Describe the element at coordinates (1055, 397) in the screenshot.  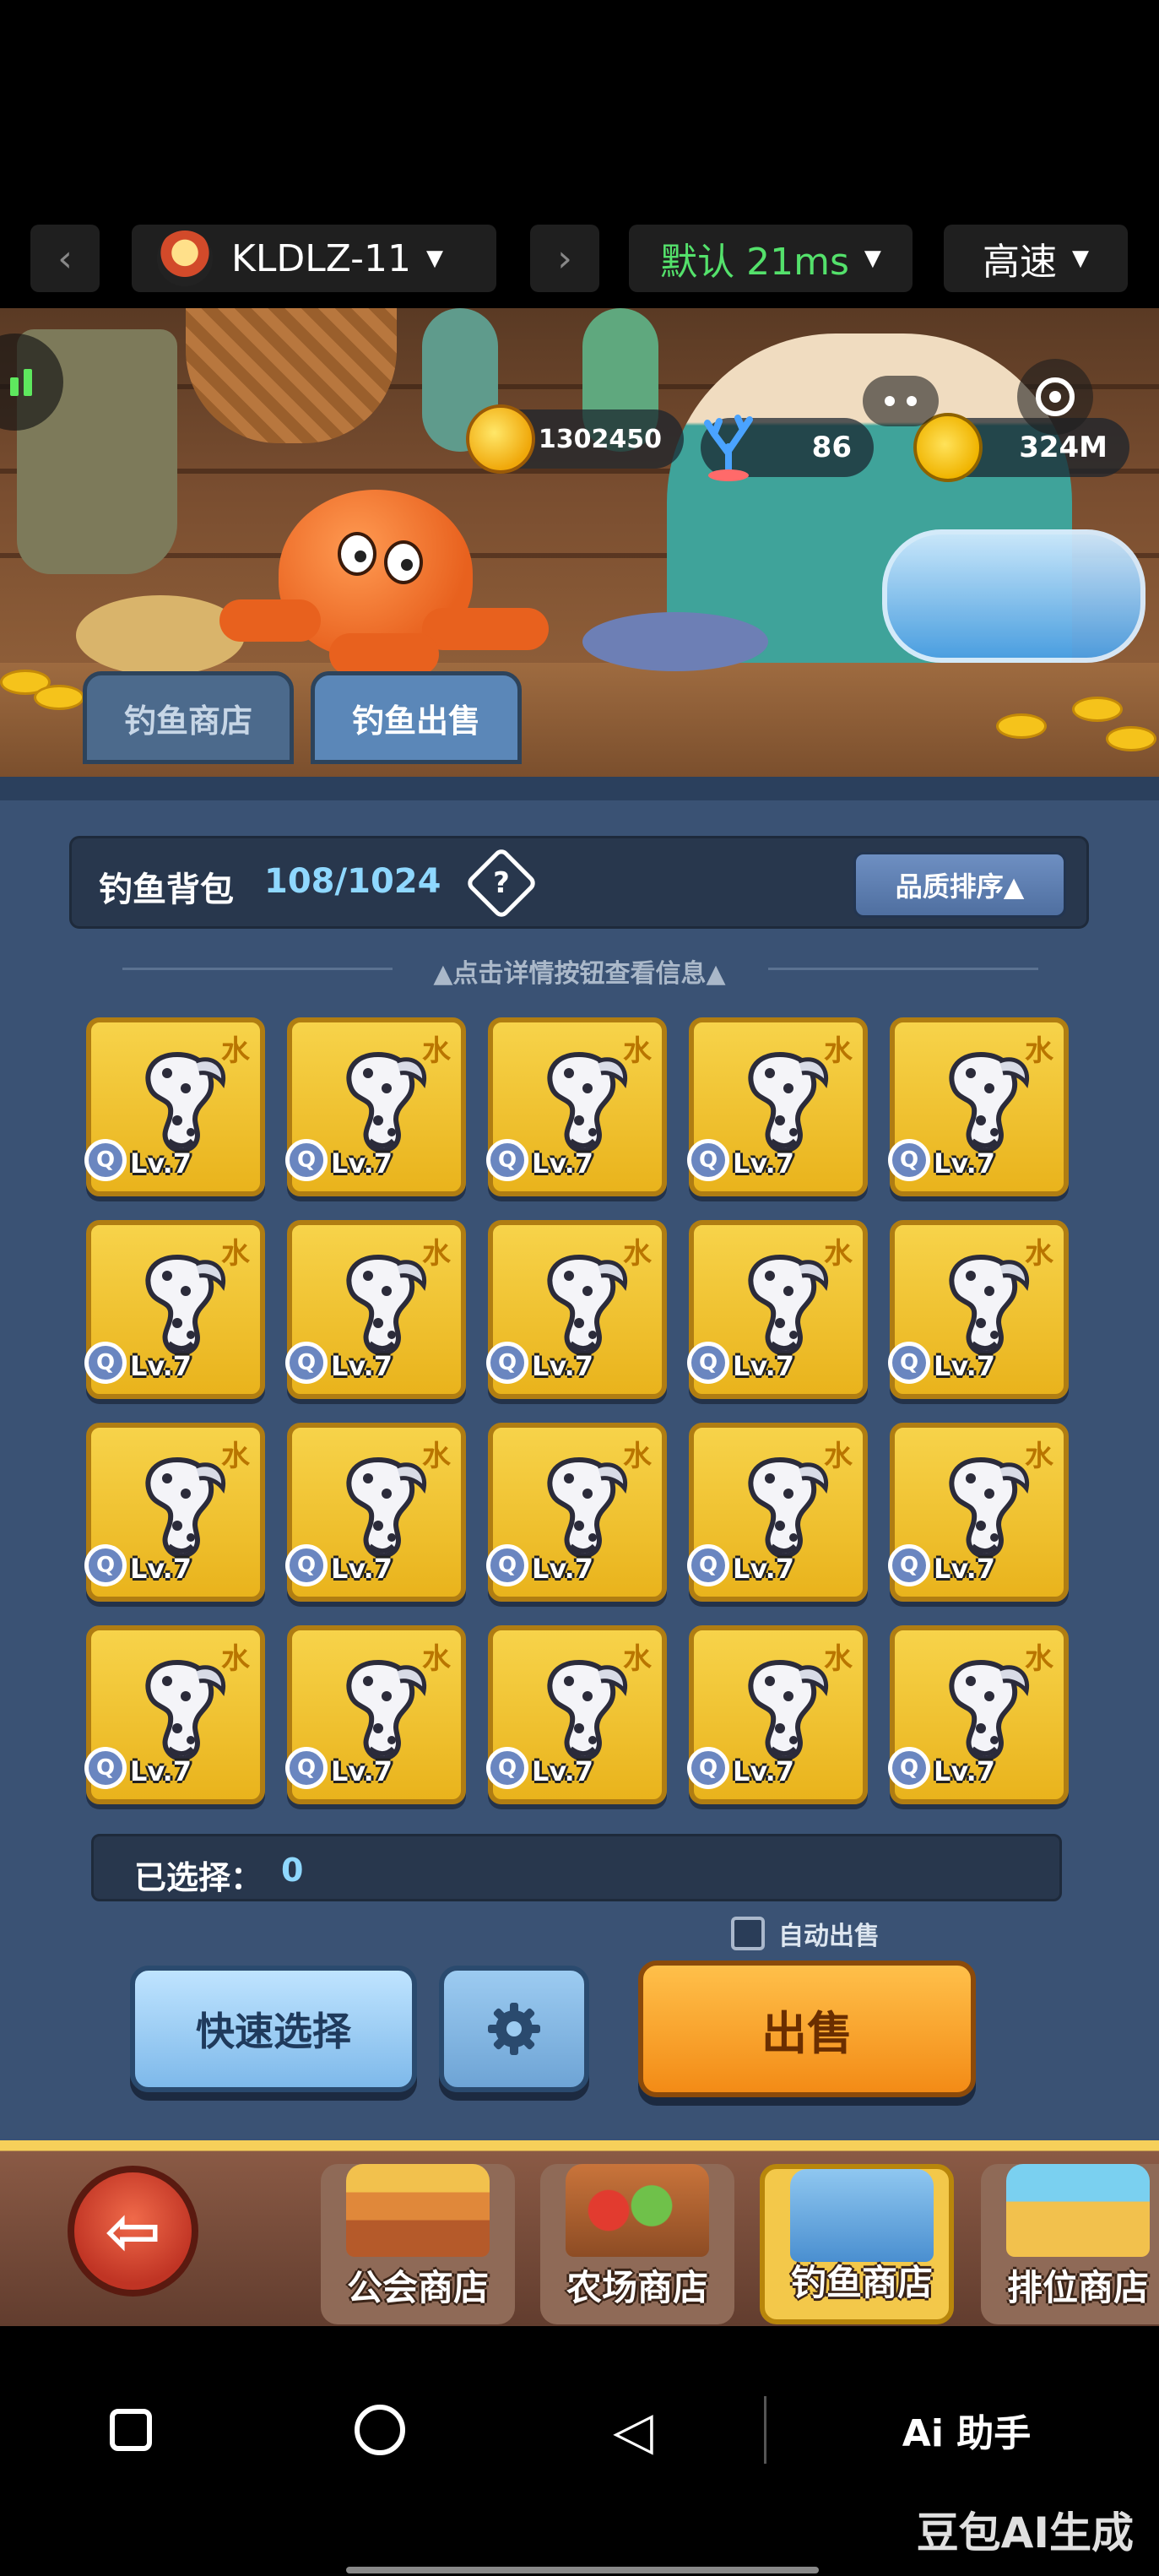
I see `target-icon` at that location.